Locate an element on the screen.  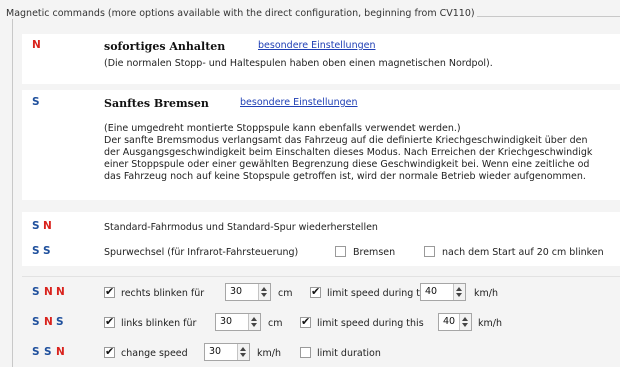
change-speed-label: change speed is located at coordinates (154, 353).